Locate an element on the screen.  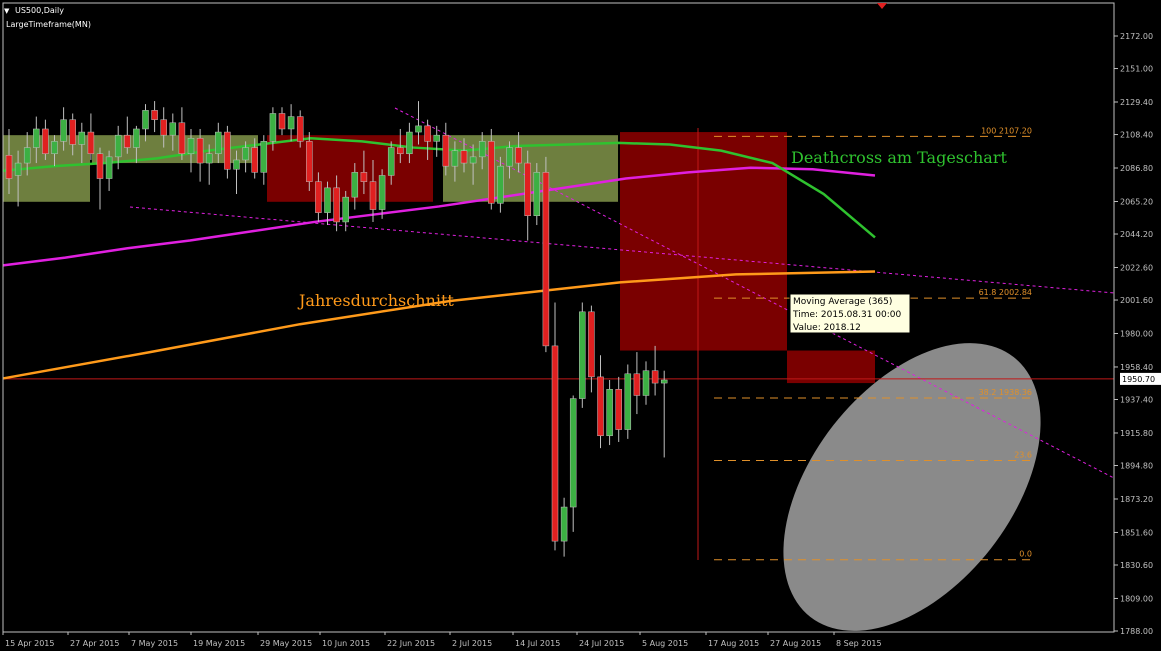
tooltip-line: Time: 2015.08.31 00:00 is located at coordinates (847, 315).